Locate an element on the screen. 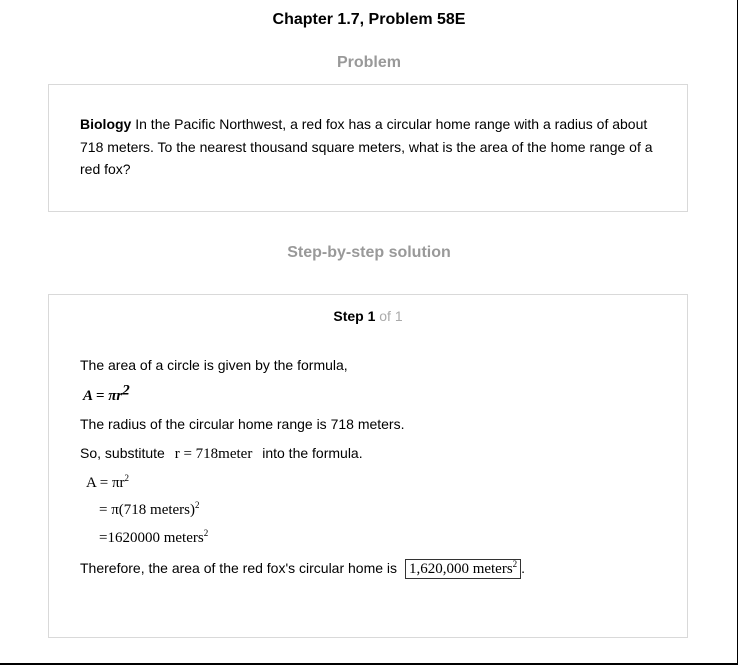 Image resolution: width=738 pixels, height=665 pixels. page-title: Chapter 1.7, Problem 58E is located at coordinates (369, 19).